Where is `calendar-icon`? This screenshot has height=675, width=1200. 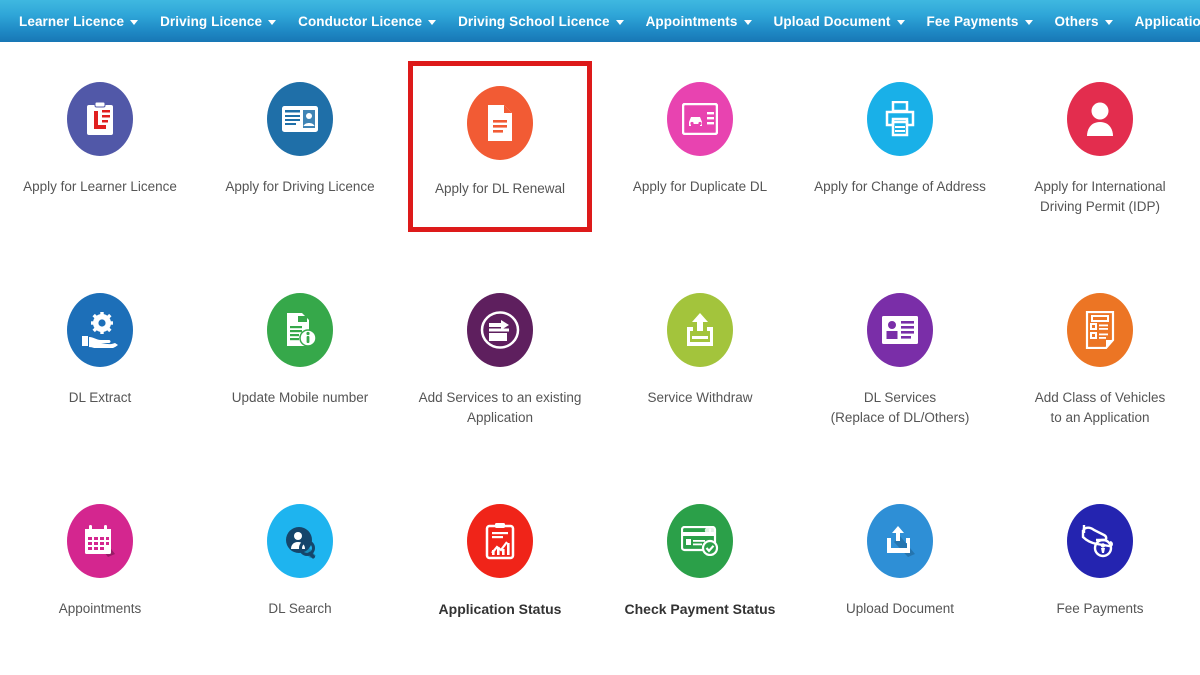 calendar-icon is located at coordinates (100, 541).